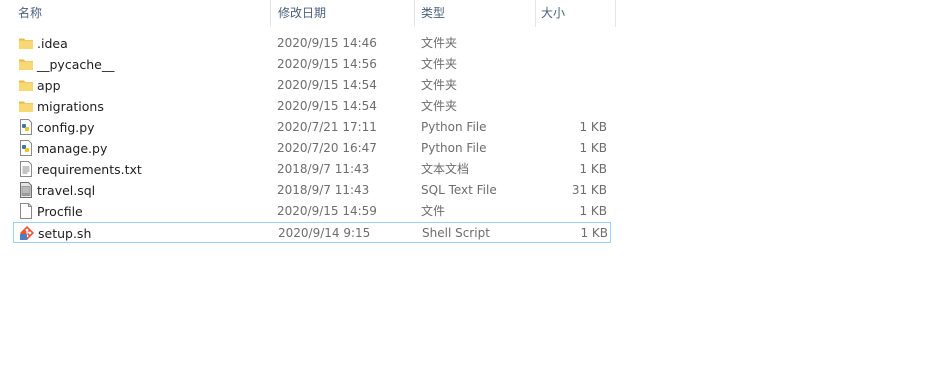  I want to click on file-name: .idea, so click(52, 43).